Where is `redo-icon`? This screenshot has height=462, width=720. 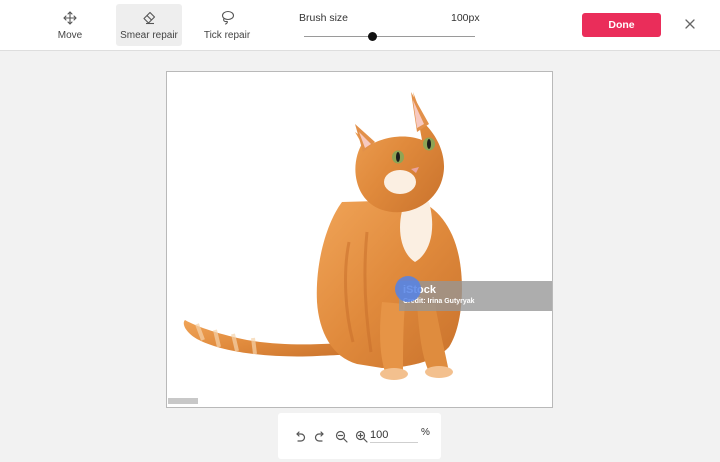
redo-icon is located at coordinates (320, 436).